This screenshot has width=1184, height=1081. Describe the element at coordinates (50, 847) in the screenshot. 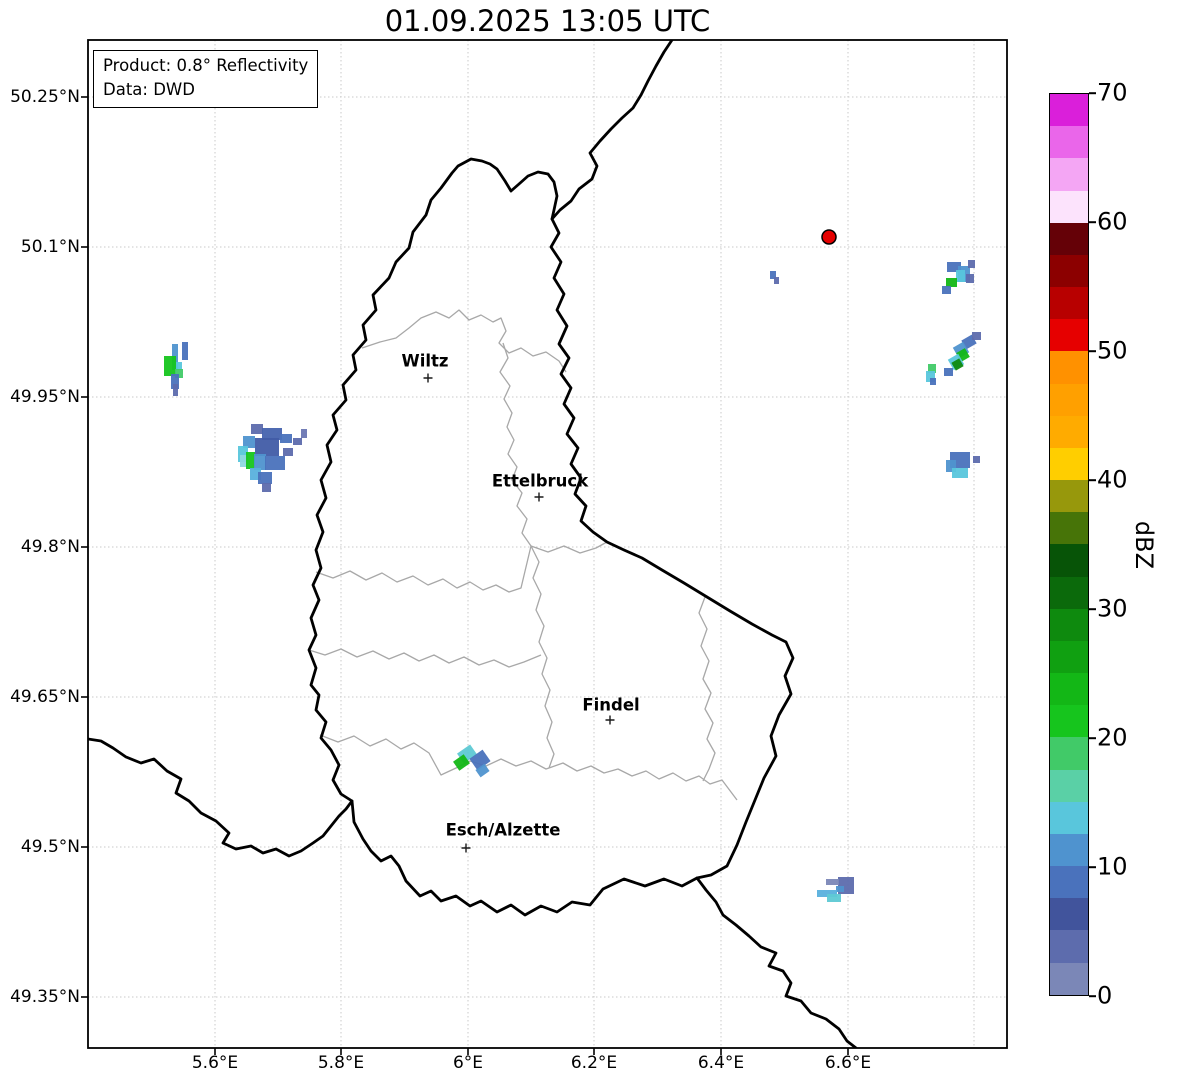

I see `y-tick-label: 49.5°N` at that location.